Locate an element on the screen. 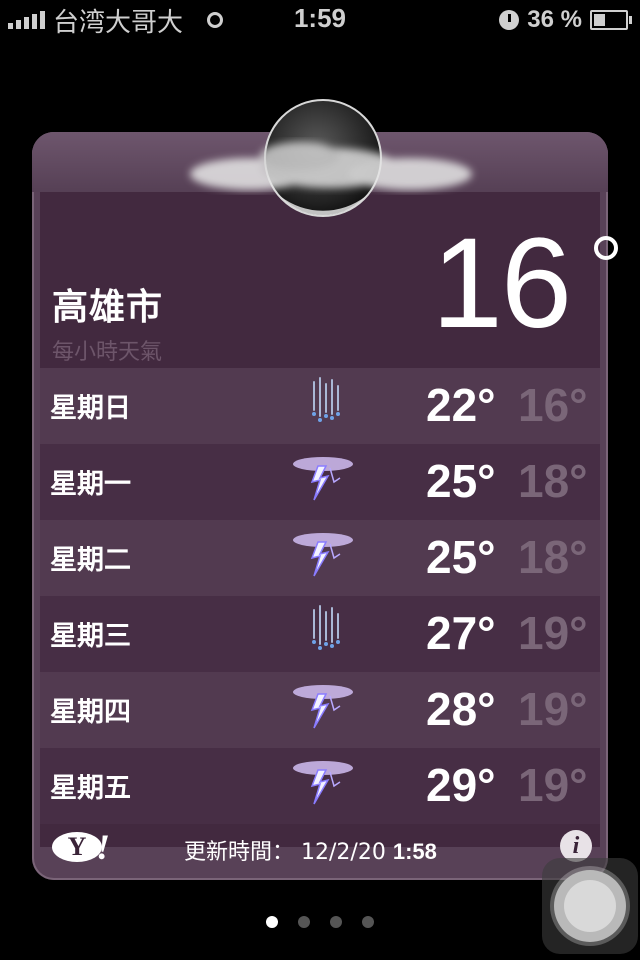 Image resolution: width=640 pixels, height=960 pixels. forecast-day: 星期三 is located at coordinates (90, 636).